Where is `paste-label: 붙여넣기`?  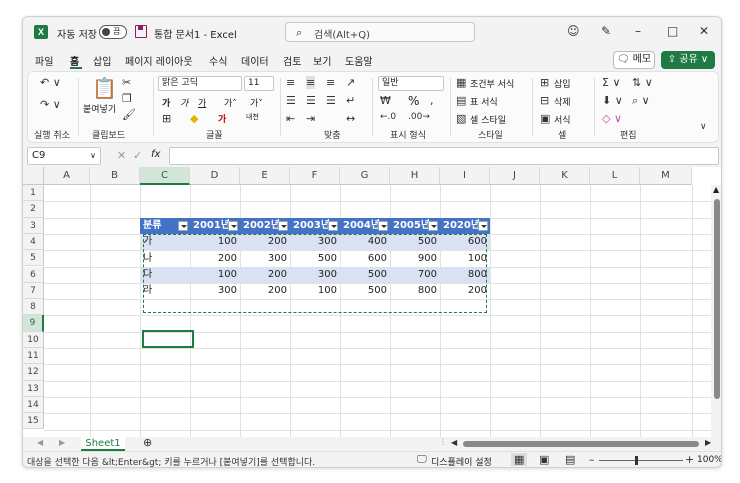
paste-label: 붙여넣기 is located at coordinates (99, 108).